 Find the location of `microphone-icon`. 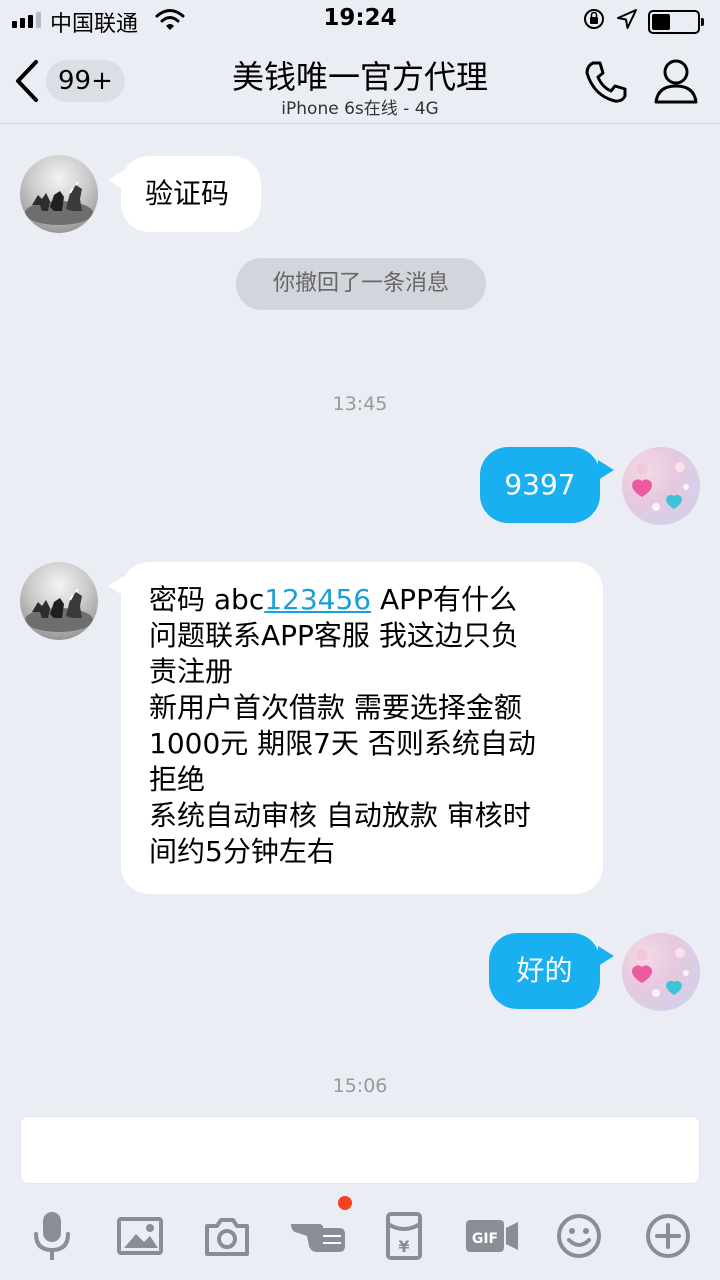

microphone-icon is located at coordinates (52, 1236).